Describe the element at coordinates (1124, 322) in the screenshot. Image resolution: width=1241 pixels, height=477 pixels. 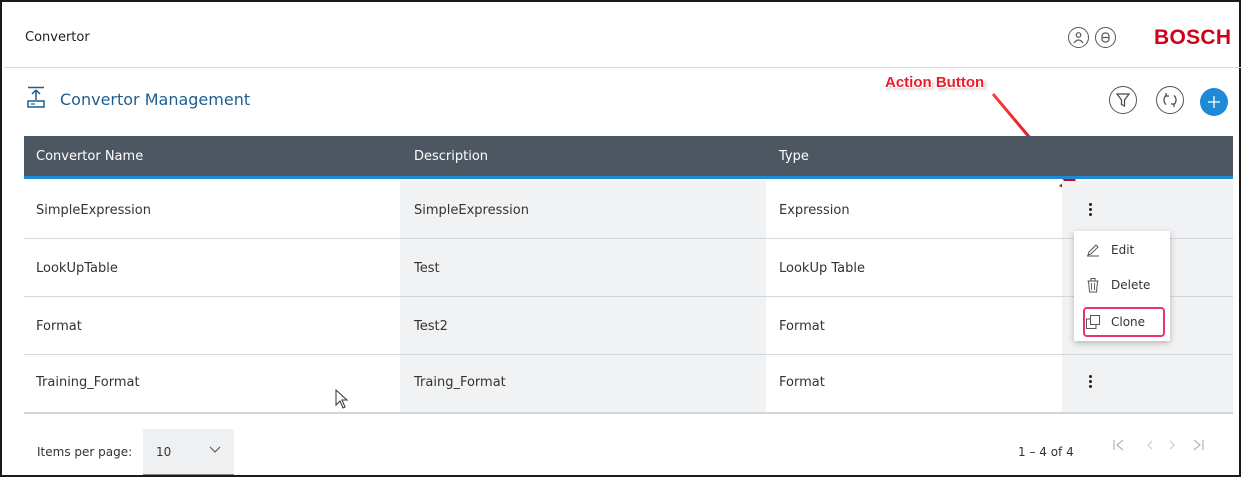
I see `clone-highlight-box` at that location.